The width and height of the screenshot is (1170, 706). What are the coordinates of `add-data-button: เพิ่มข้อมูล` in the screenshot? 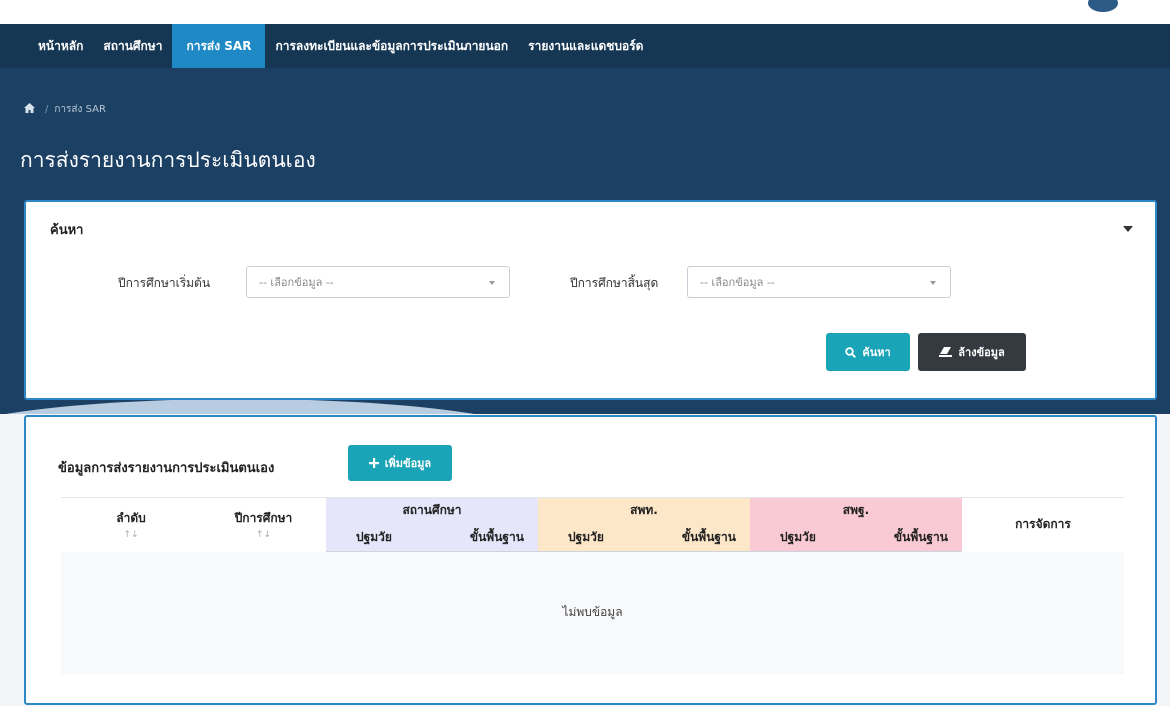 It's located at (400, 463).